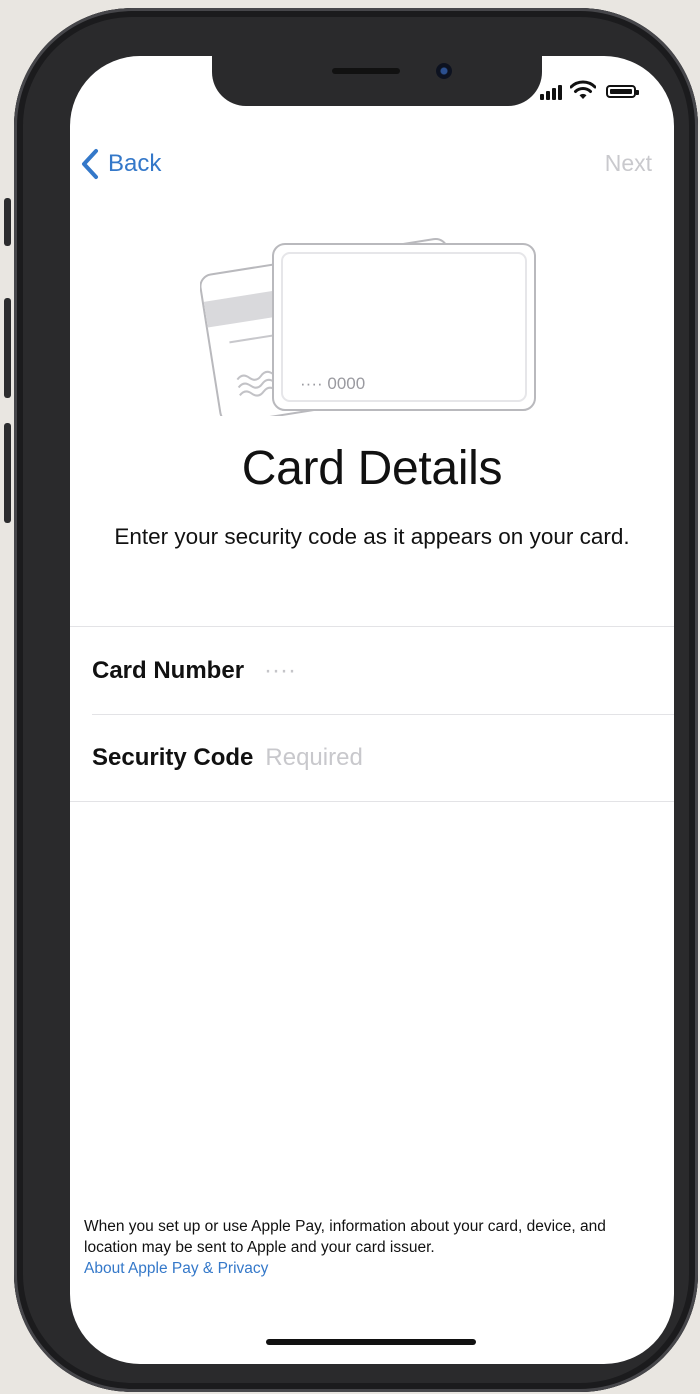  I want to click on front-camera, so click(444, 71).